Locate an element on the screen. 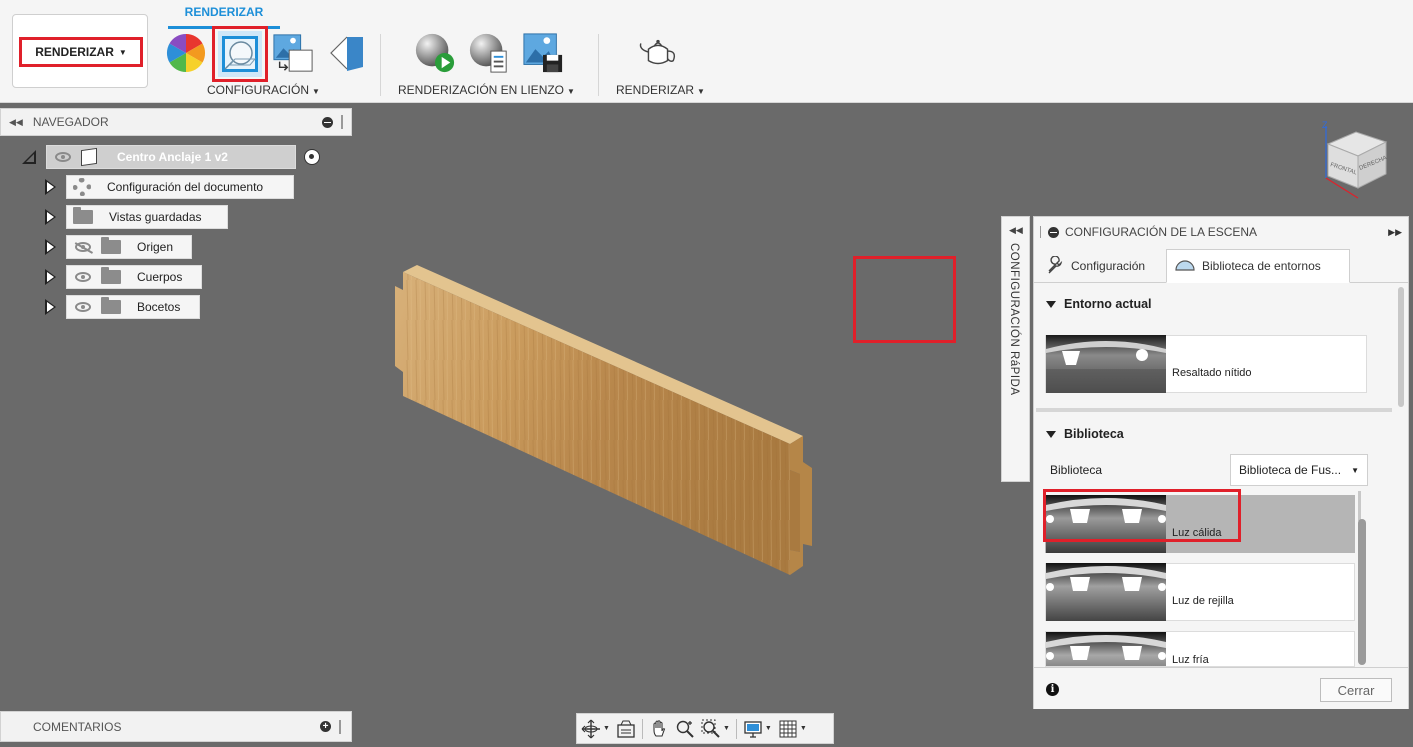 The height and width of the screenshot is (747, 1413). minimize-icon is located at coordinates (1053, 232).